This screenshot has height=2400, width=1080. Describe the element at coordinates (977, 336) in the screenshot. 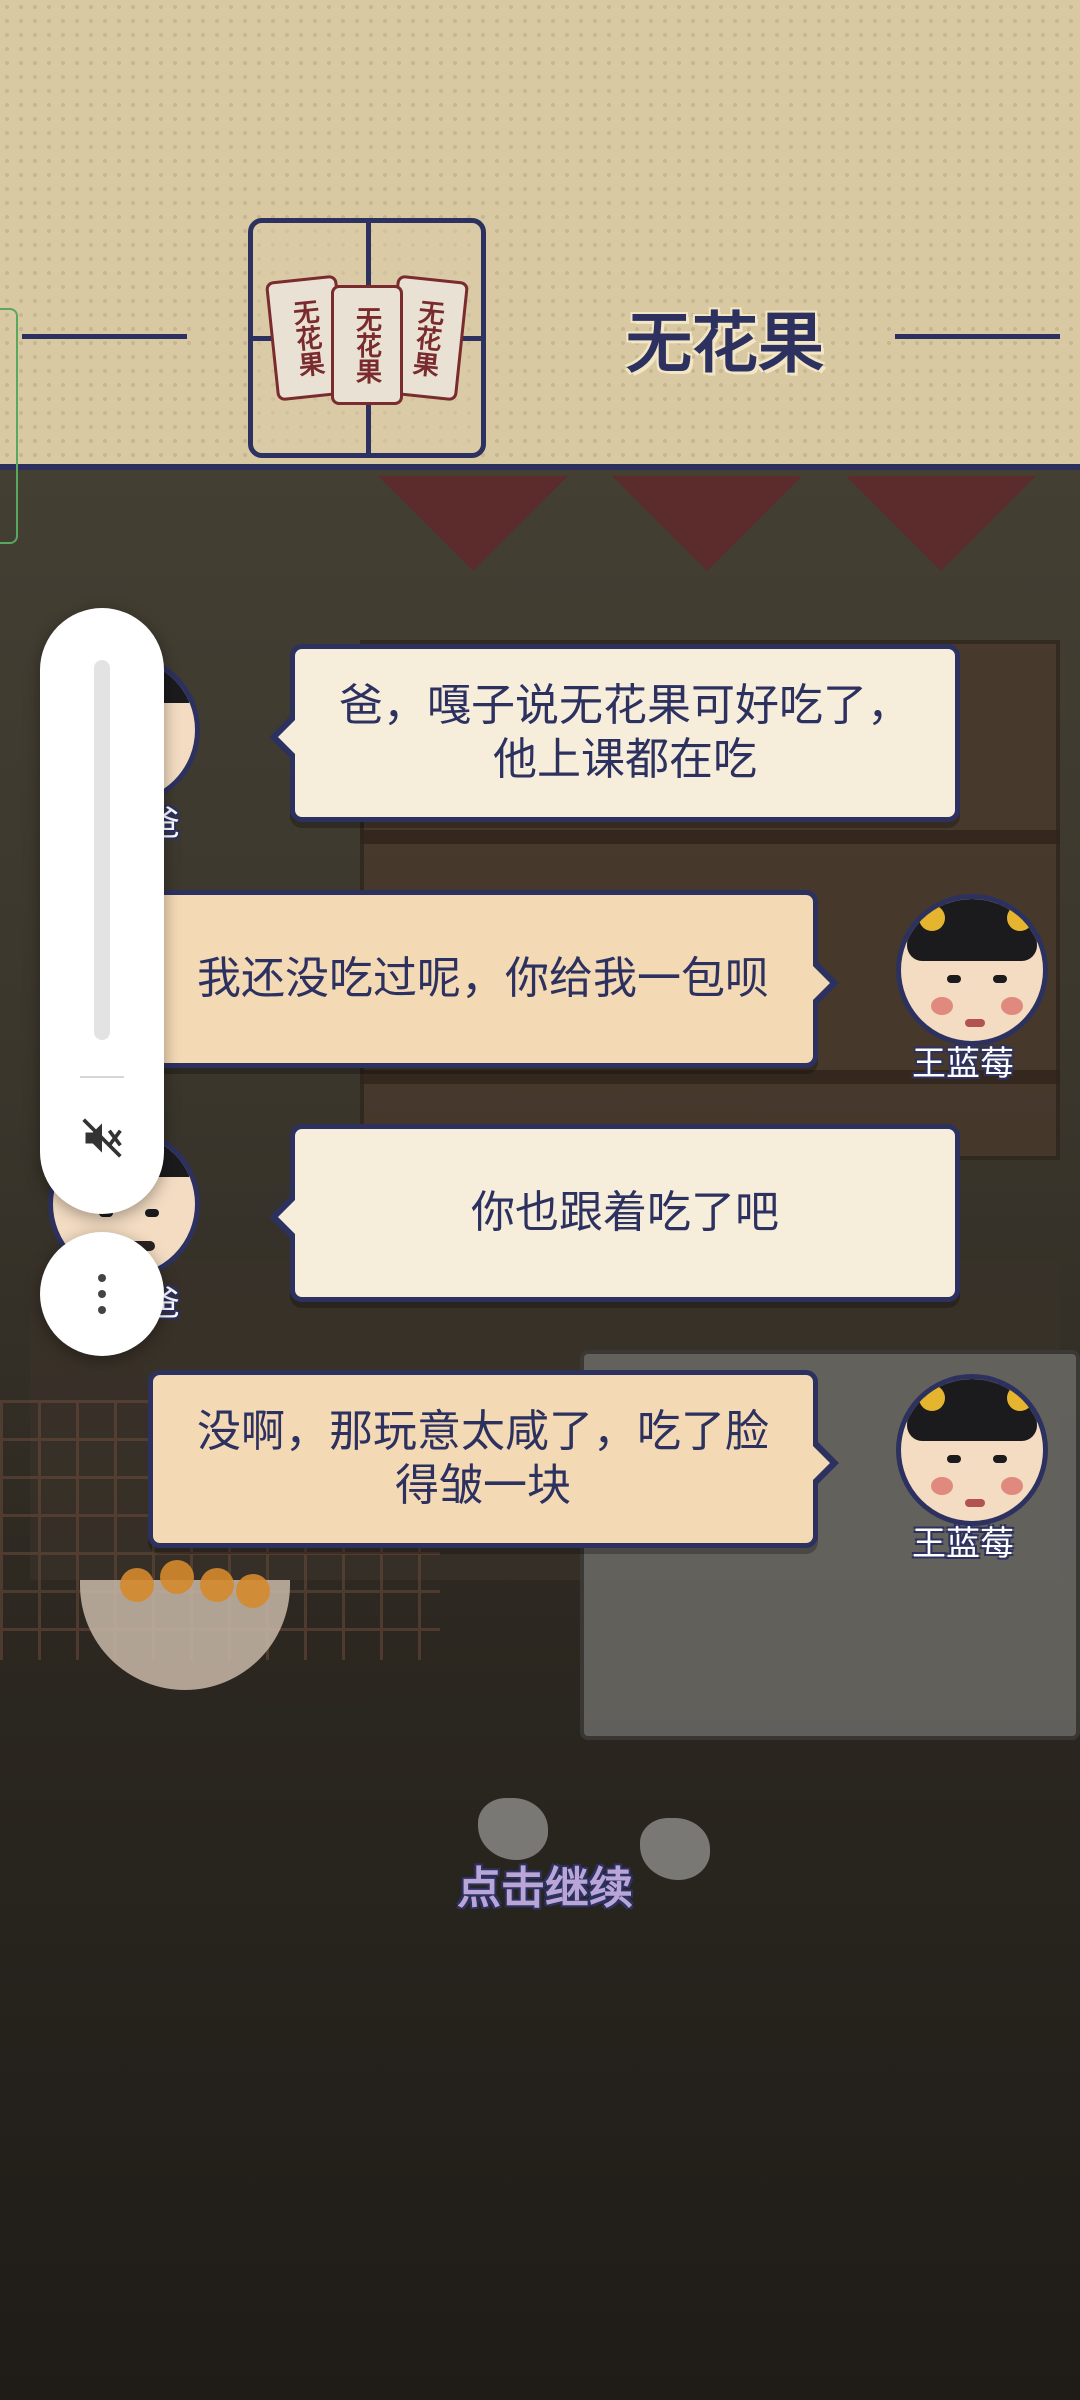

I see `header-decor-line-right` at that location.